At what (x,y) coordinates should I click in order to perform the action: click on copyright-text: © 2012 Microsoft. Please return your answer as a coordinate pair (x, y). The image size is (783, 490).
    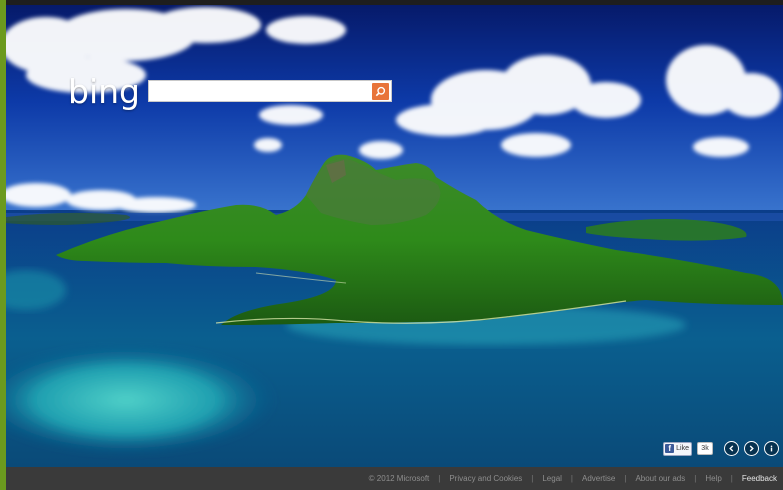
    Looking at the image, I should click on (399, 478).